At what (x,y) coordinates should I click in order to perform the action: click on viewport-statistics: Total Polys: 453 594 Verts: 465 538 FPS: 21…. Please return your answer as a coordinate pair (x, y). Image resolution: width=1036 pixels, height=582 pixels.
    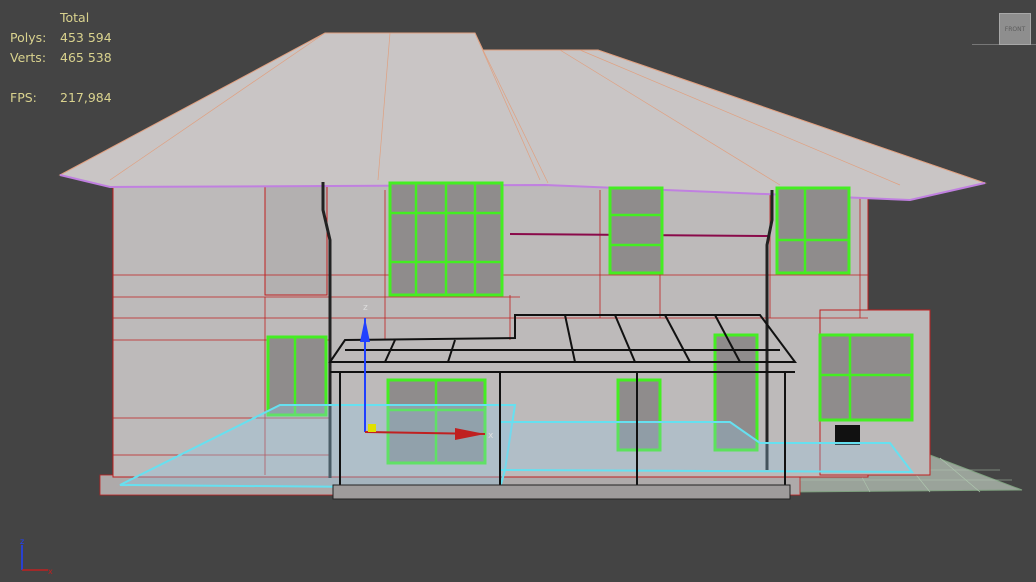
    Looking at the image, I should click on (61, 58).